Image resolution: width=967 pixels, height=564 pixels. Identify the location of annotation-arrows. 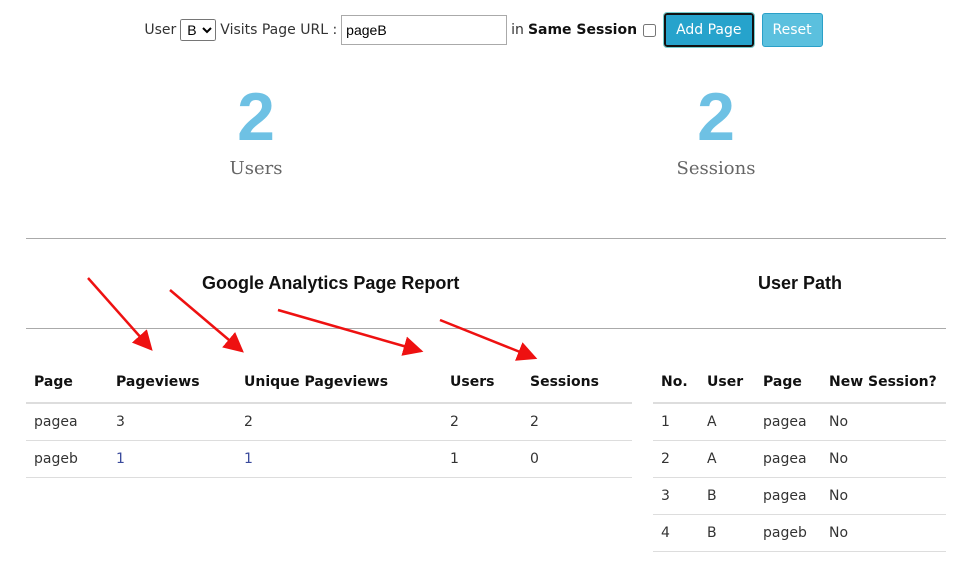
(312, 319).